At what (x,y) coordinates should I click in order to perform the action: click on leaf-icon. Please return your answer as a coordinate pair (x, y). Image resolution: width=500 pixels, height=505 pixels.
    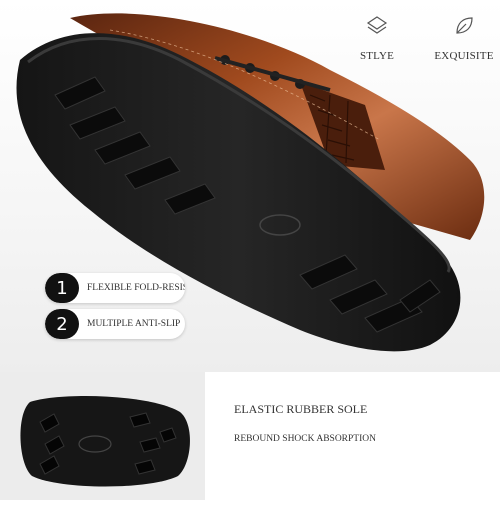
    Looking at the image, I should click on (464, 25).